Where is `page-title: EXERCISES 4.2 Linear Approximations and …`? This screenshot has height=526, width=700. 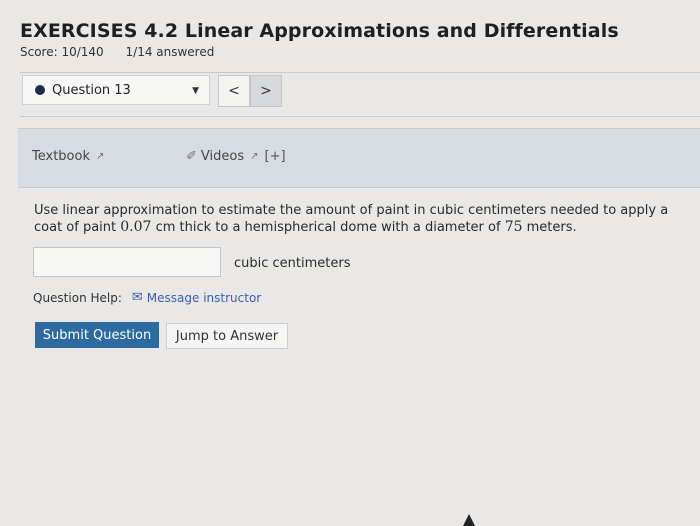 page-title: EXERCISES 4.2 Linear Approximations and … is located at coordinates (319, 31).